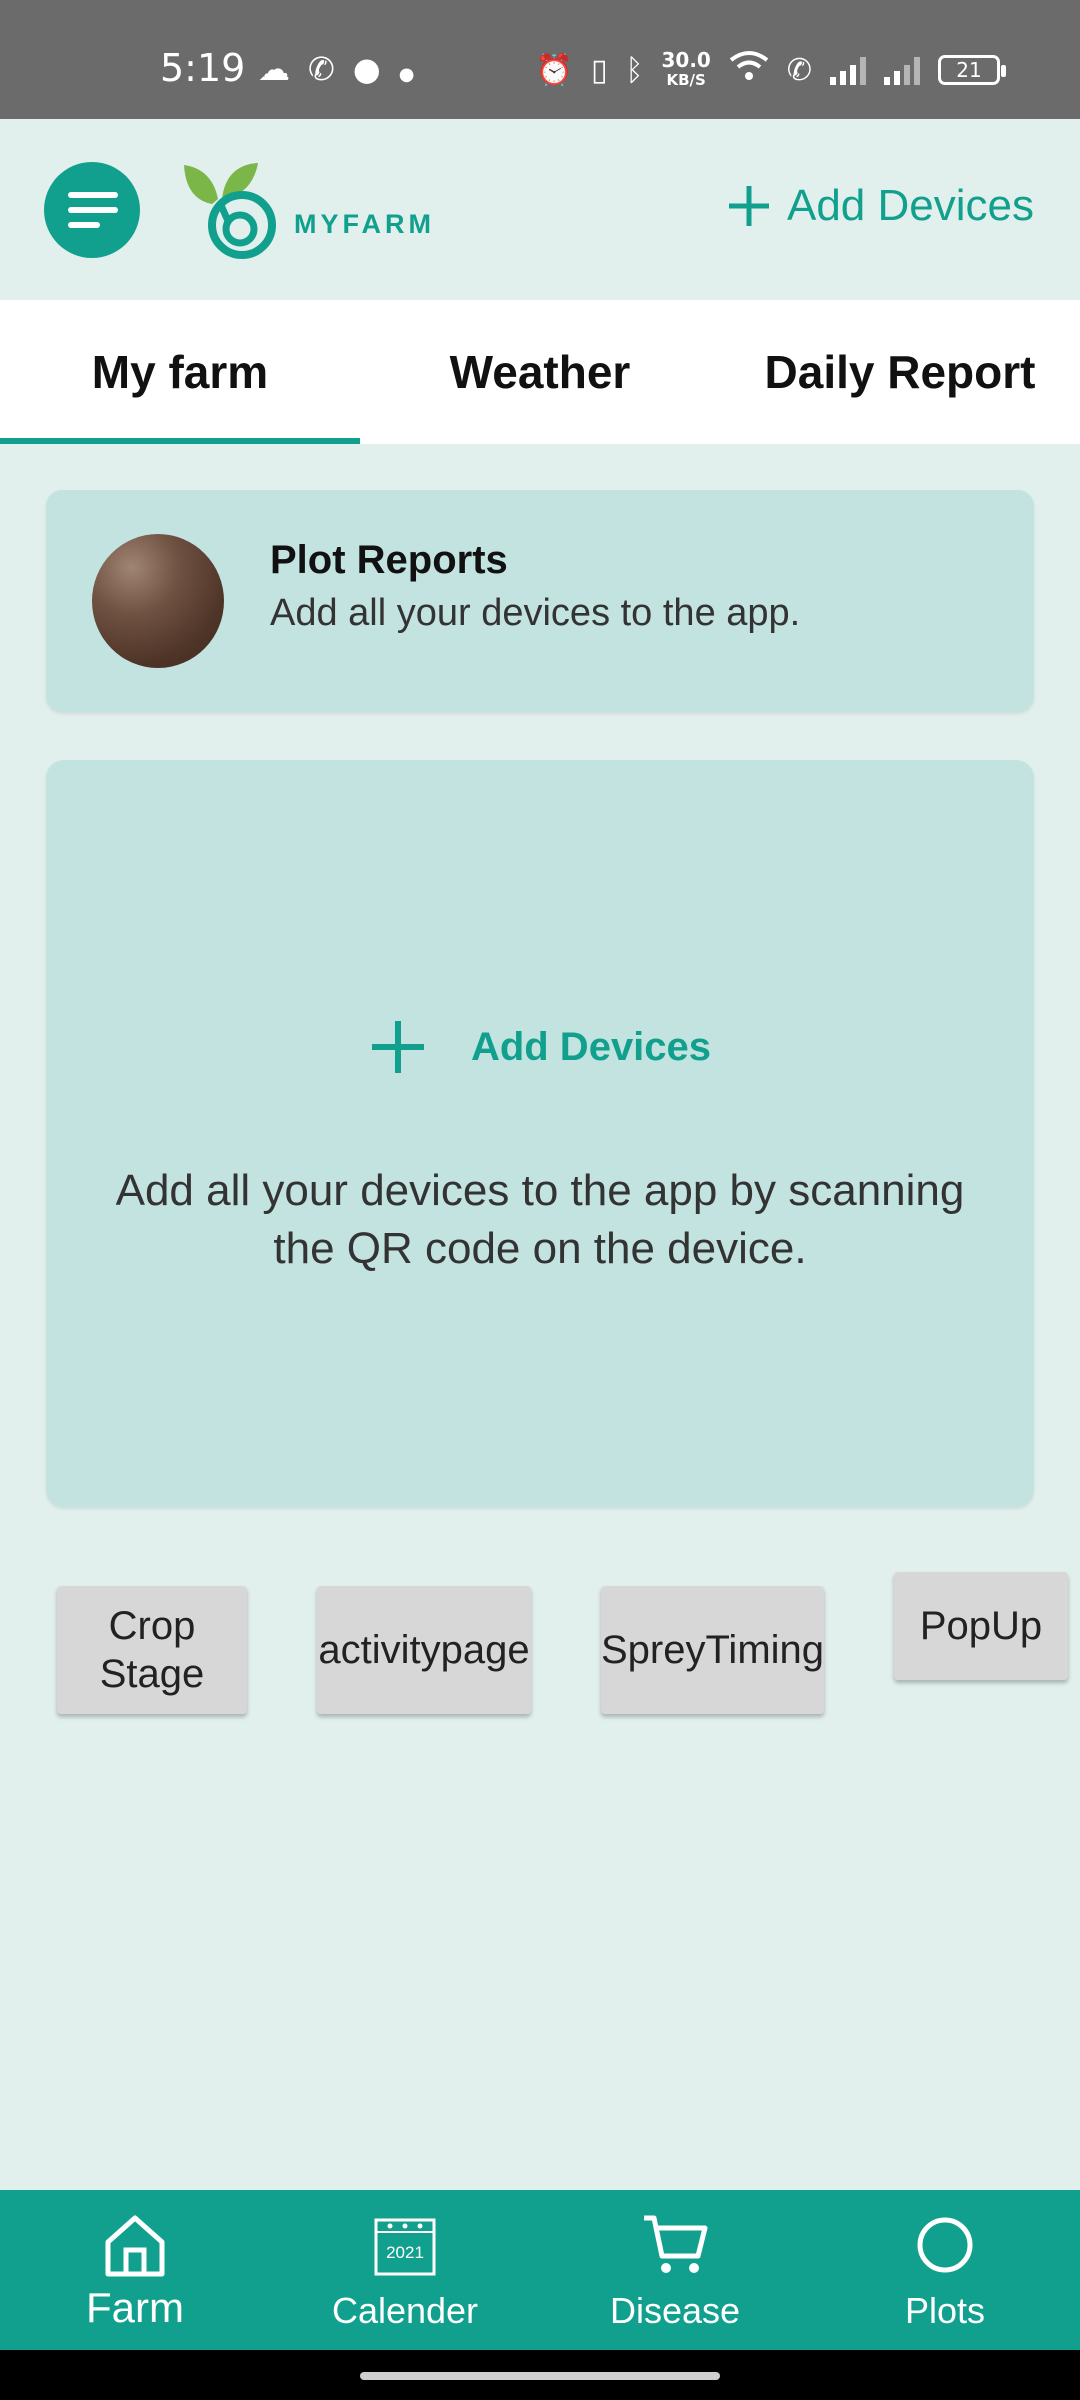  Describe the element at coordinates (203, 68) in the screenshot. I see `status-time: 5:19` at that location.